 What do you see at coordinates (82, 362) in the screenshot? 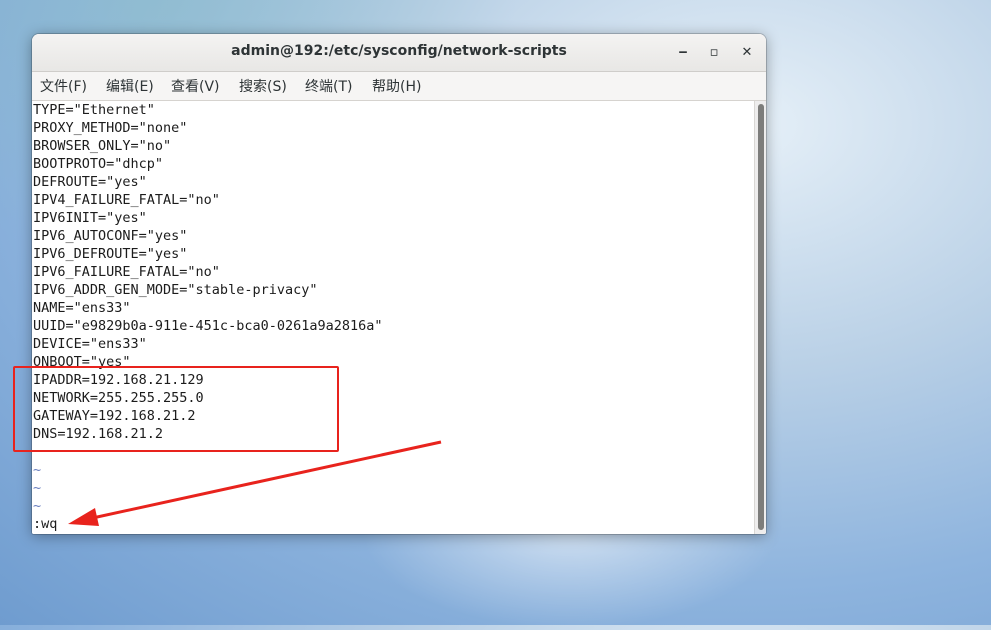
I see `config-line: ONBOOT="yes"` at bounding box center [82, 362].